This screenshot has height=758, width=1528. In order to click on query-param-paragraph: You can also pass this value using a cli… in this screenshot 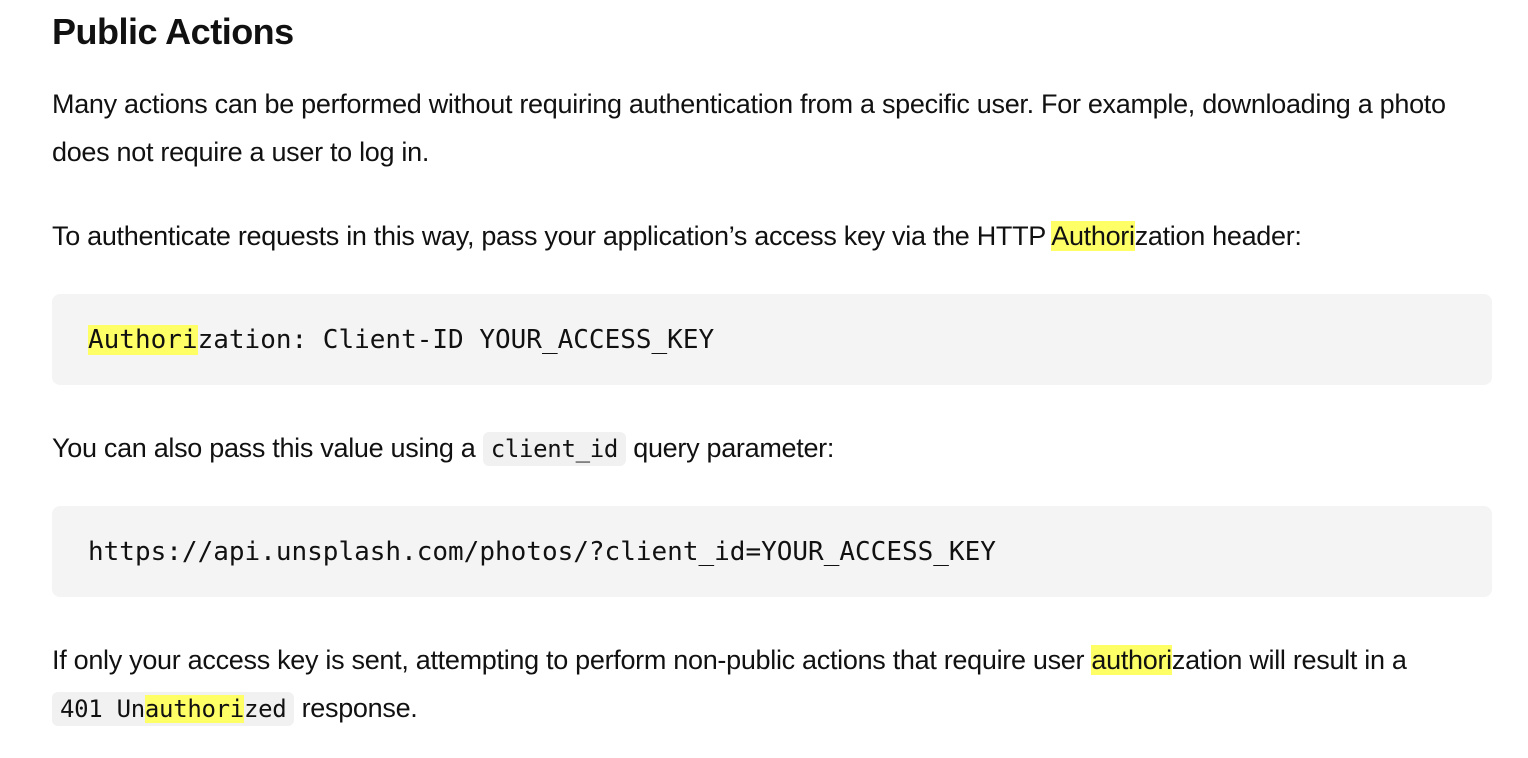, I will do `click(772, 448)`.